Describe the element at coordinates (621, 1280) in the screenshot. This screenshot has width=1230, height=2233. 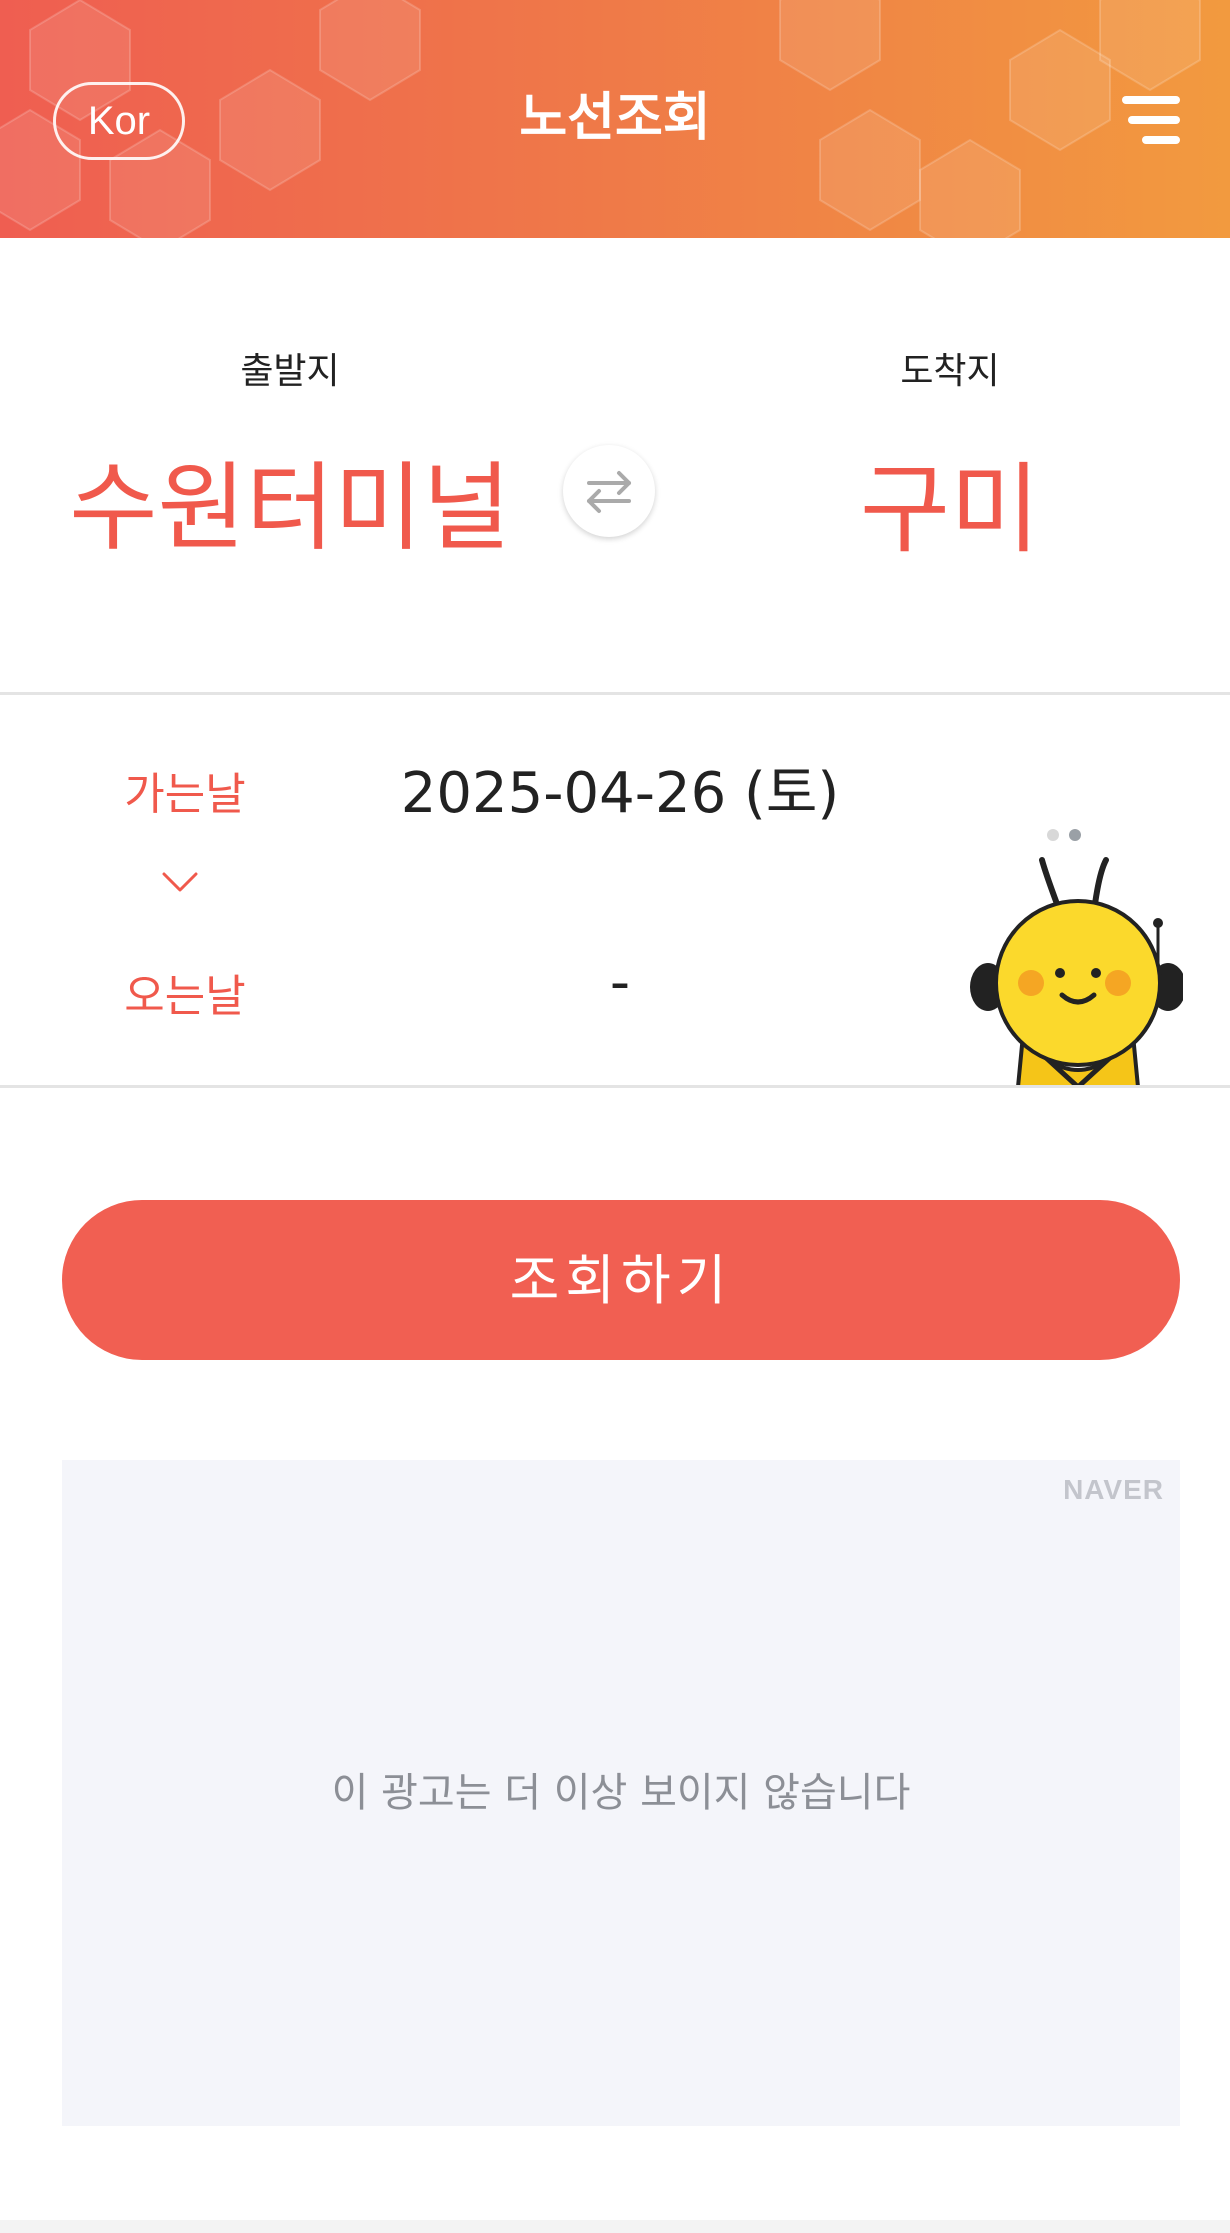
I see `search-button: 조회하기` at that location.